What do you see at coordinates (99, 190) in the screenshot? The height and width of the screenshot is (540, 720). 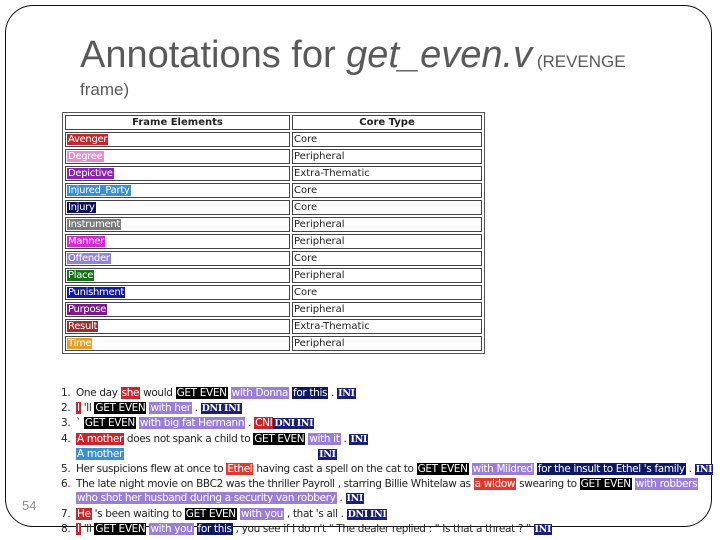 I see `frame-element-label: Injured_Party` at bounding box center [99, 190].